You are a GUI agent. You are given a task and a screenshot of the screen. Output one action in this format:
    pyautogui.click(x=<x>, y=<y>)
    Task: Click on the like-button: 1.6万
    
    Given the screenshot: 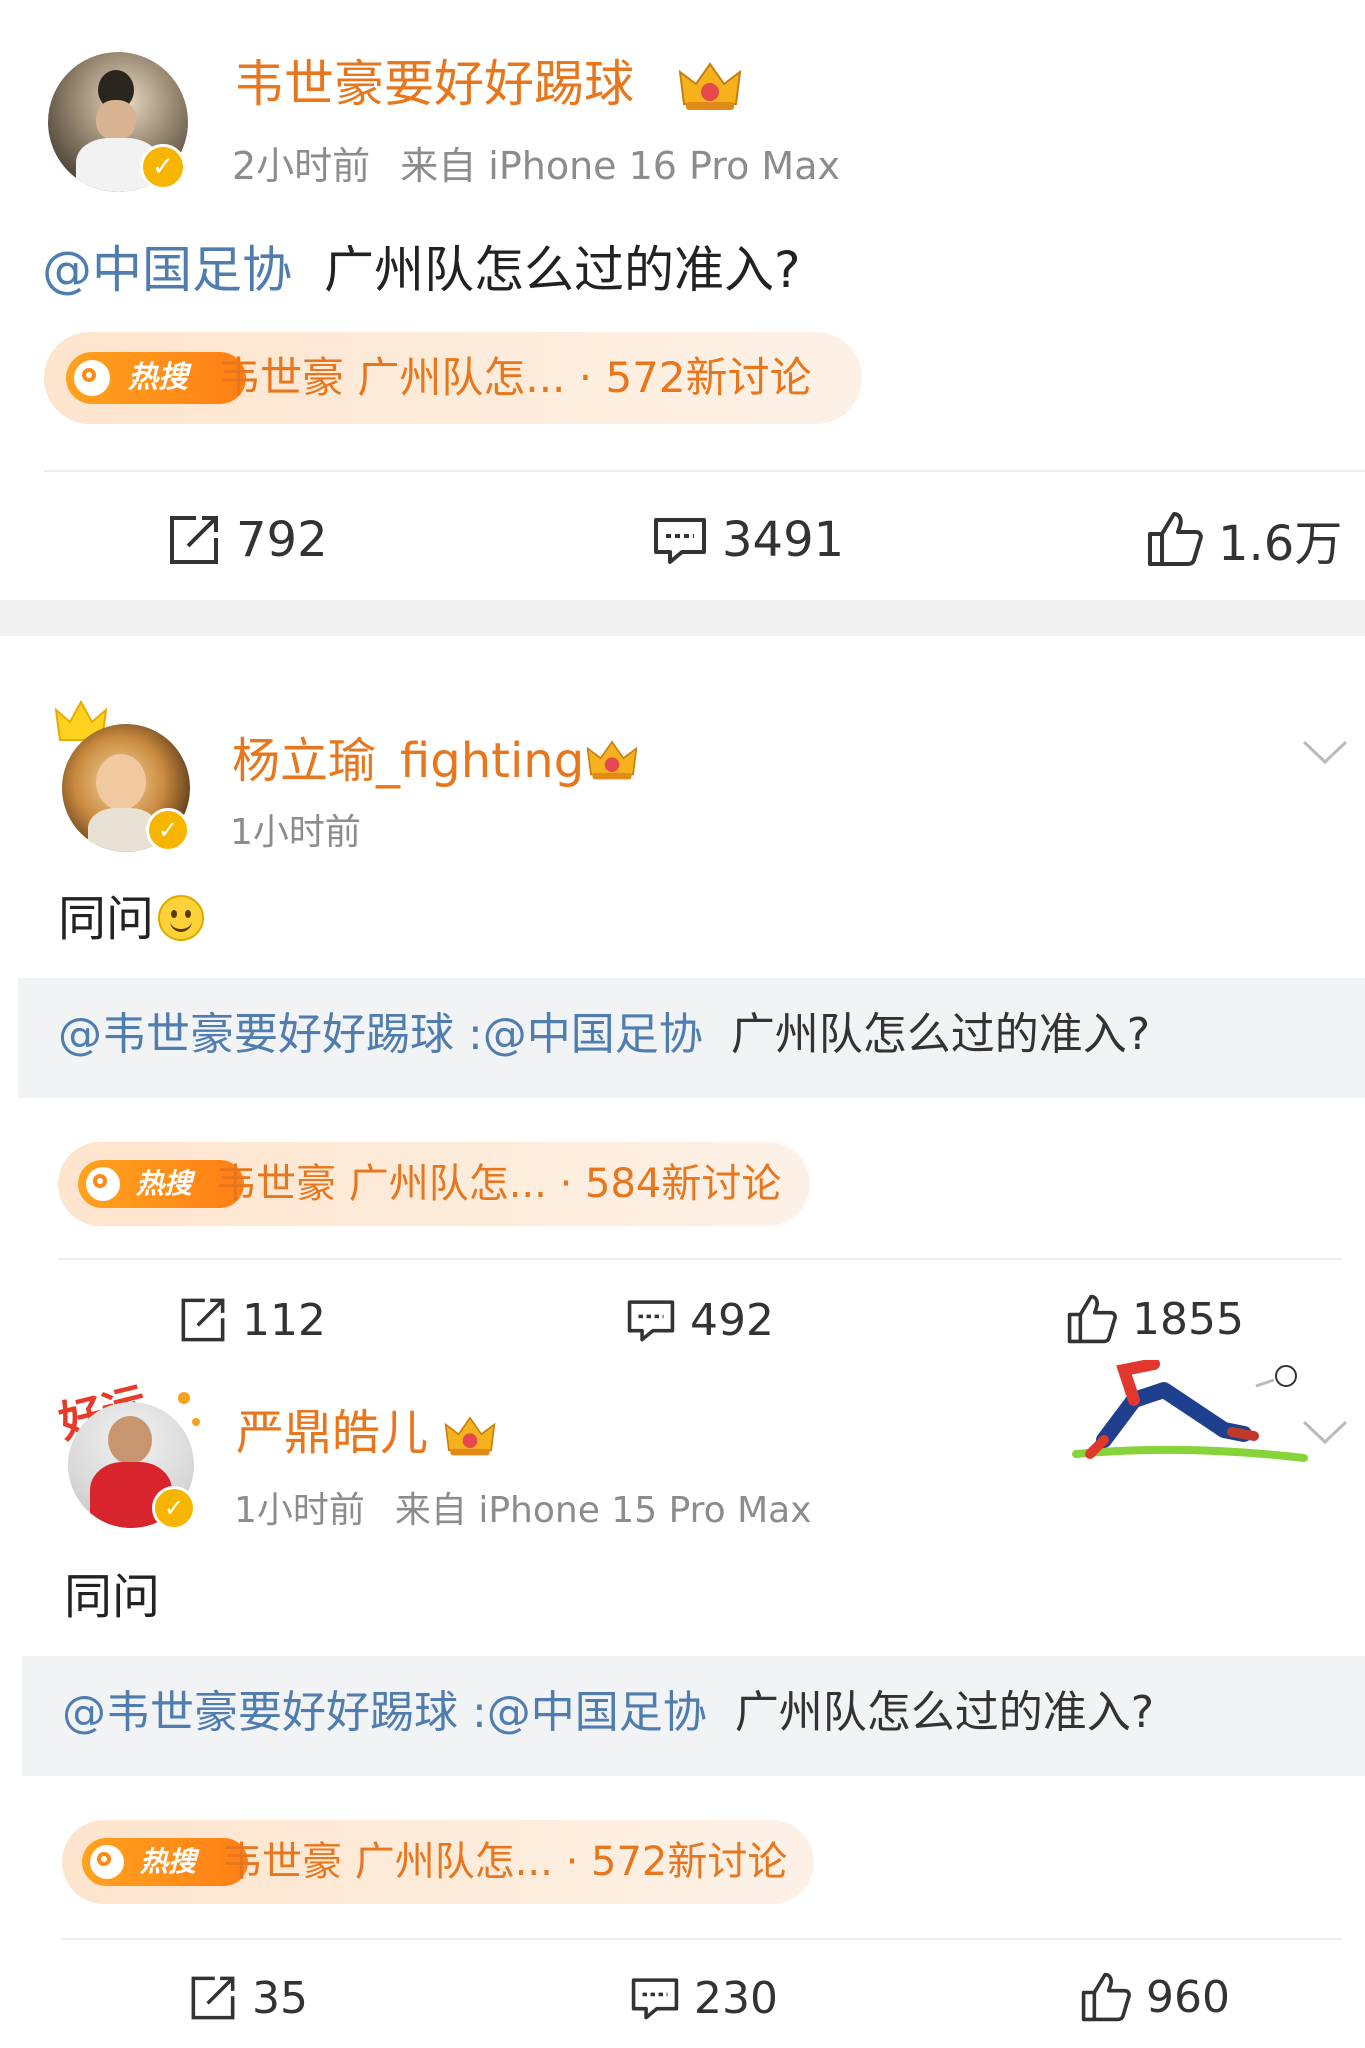 What is the action you would take?
    pyautogui.click(x=1244, y=539)
    